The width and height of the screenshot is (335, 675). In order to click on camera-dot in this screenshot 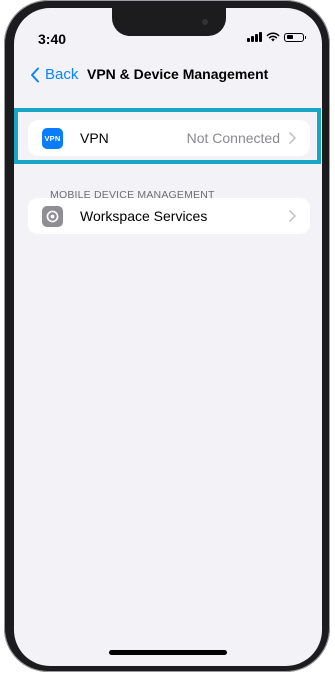, I will do `click(205, 22)`.